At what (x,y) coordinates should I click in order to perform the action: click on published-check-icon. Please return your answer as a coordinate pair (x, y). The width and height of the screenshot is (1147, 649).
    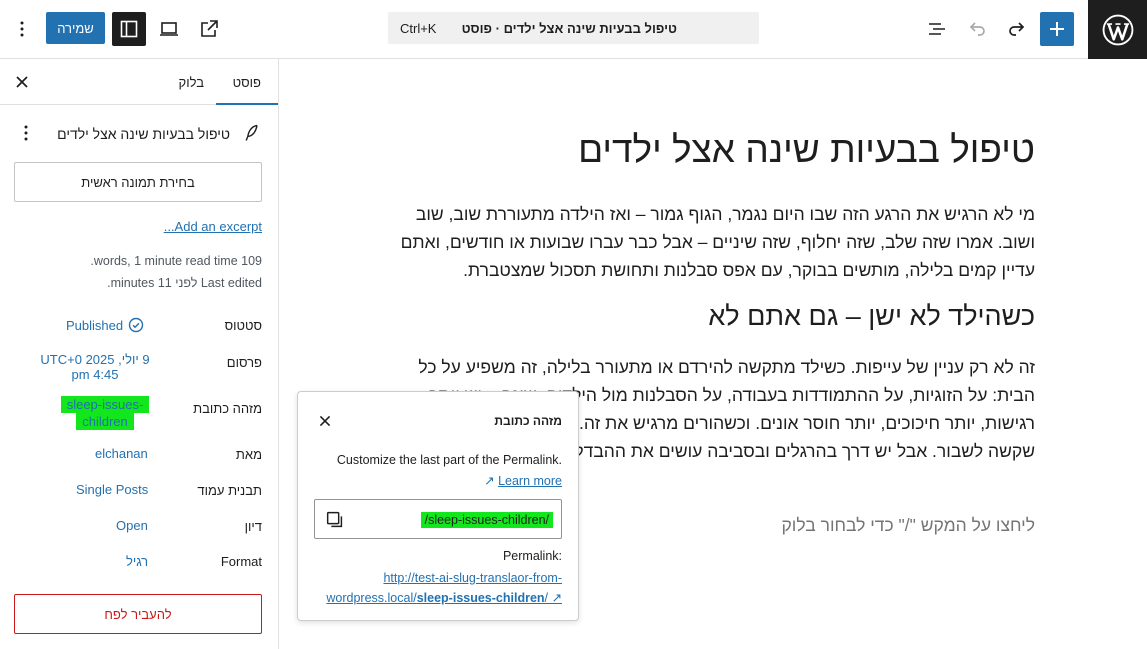
    Looking at the image, I should click on (136, 325).